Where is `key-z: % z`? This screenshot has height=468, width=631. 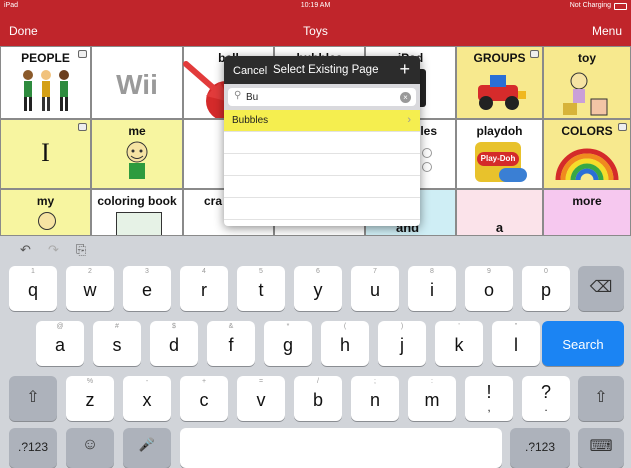
key-z: % z is located at coordinates (90, 398).